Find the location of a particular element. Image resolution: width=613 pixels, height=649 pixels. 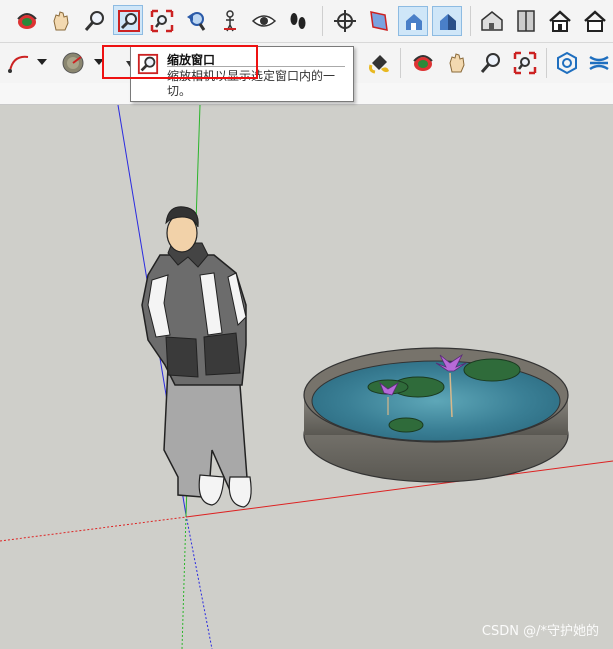

iso-view-icon is located at coordinates (492, 21).